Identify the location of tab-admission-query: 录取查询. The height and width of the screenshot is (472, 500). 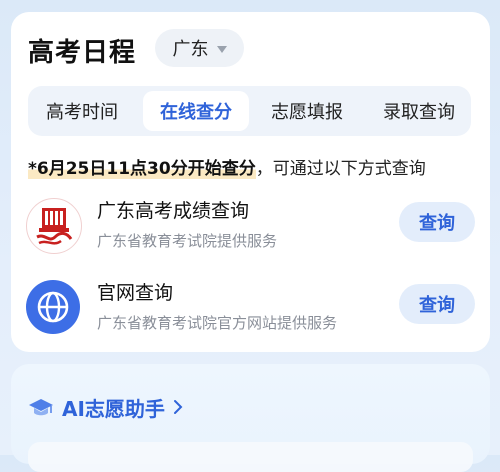
(419, 111).